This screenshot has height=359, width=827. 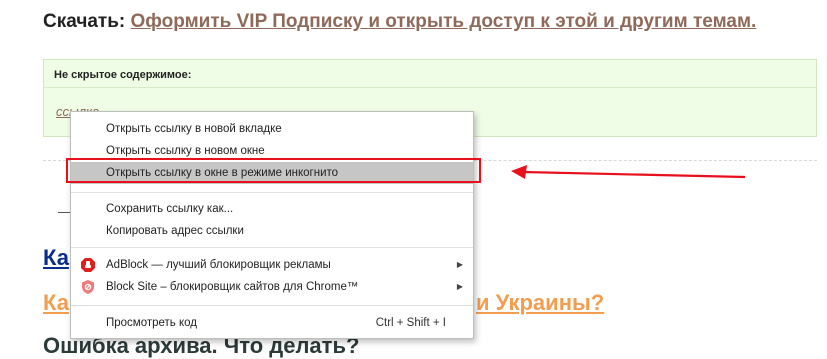 I want to click on menu-item-label: Просмотреть код, so click(x=152, y=323).